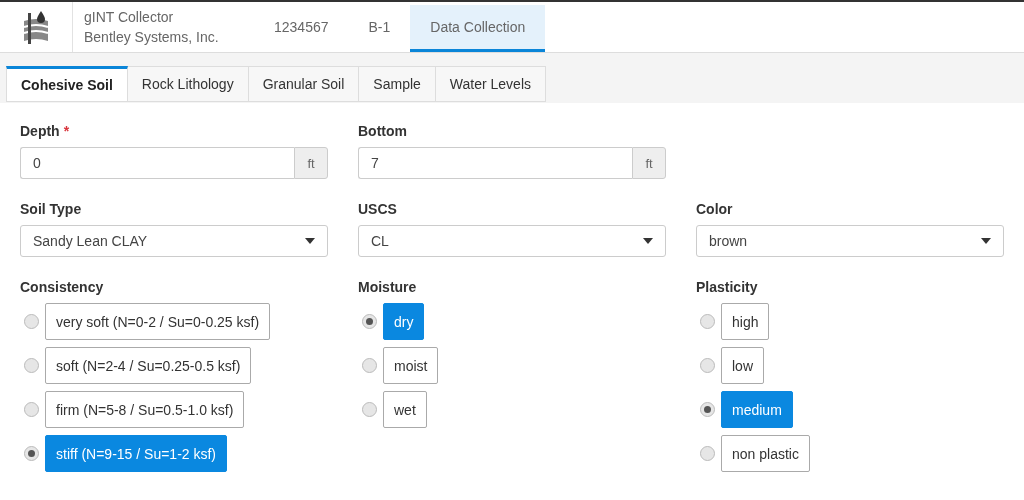 The height and width of the screenshot is (500, 1024). Describe the element at coordinates (850, 241) in the screenshot. I see `dropdown: brown` at that location.